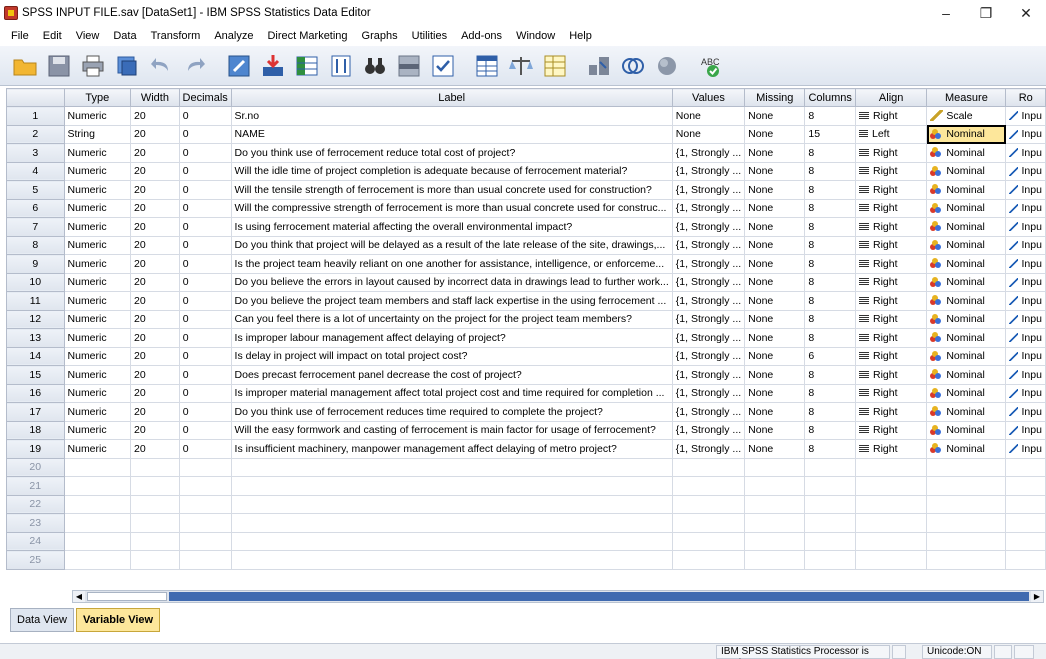  I want to click on menu-window: Window, so click(535, 36).